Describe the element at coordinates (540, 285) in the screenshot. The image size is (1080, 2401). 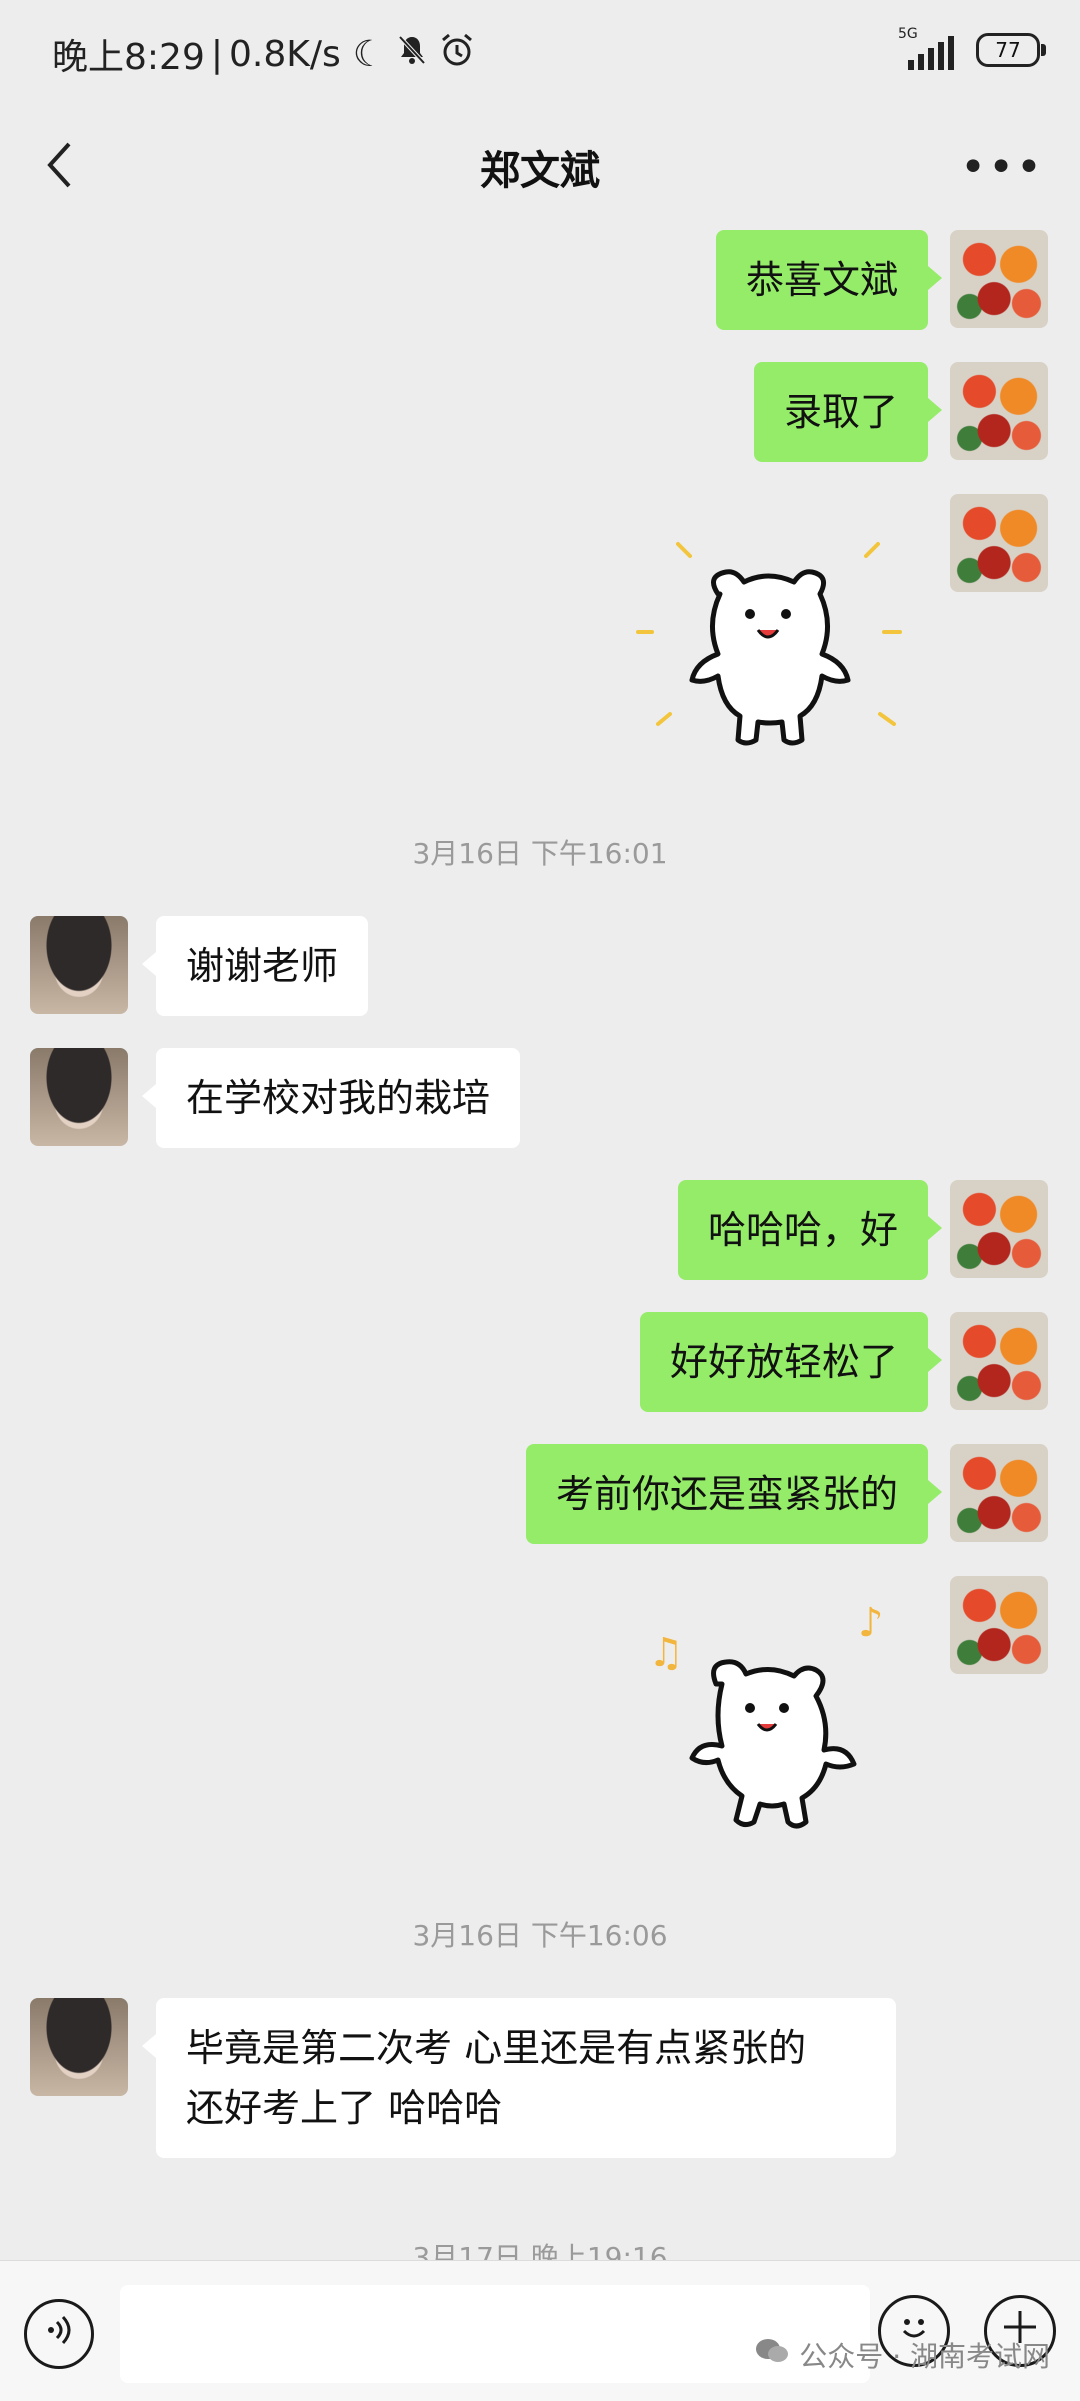
I see `message-row: 恭喜文斌` at that location.